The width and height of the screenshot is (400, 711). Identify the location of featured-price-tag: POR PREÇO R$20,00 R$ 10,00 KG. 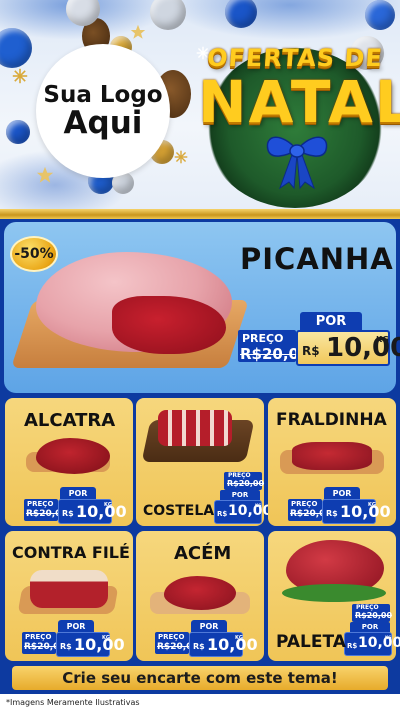
(319, 340).